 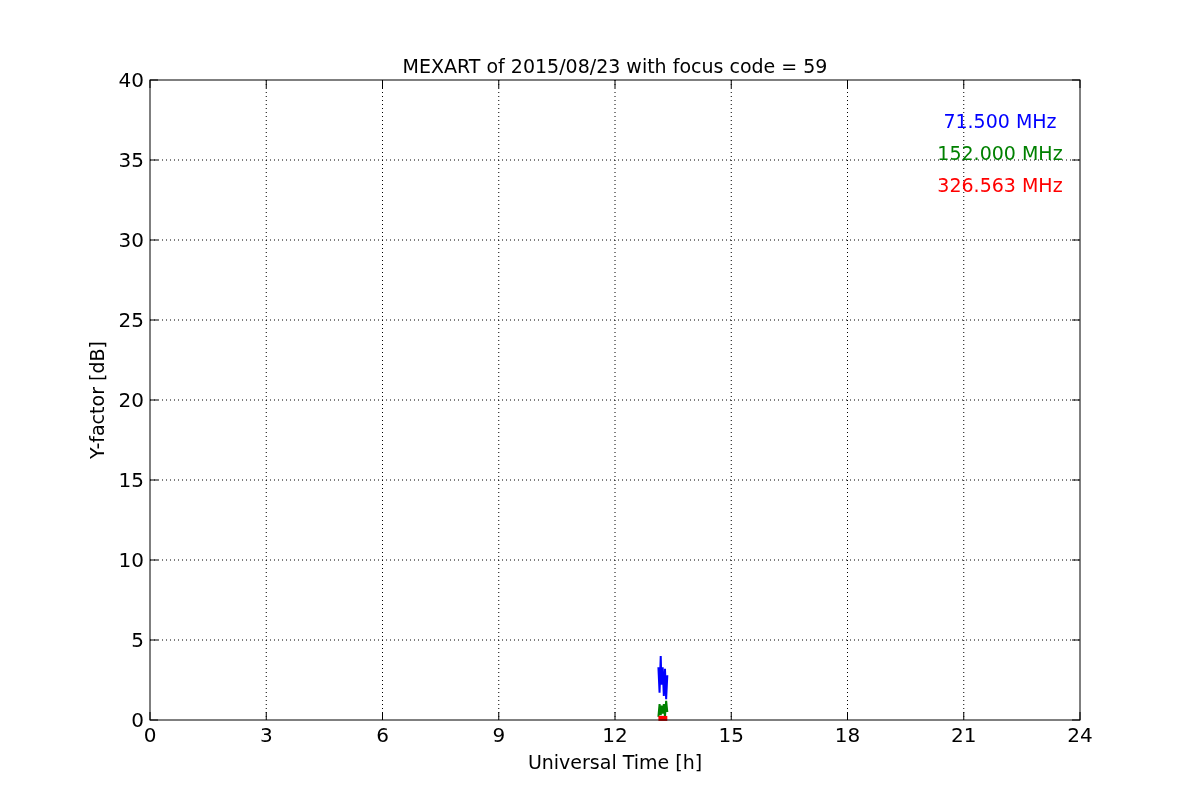 I want to click on x-tick-label: 6, so click(x=382, y=735).